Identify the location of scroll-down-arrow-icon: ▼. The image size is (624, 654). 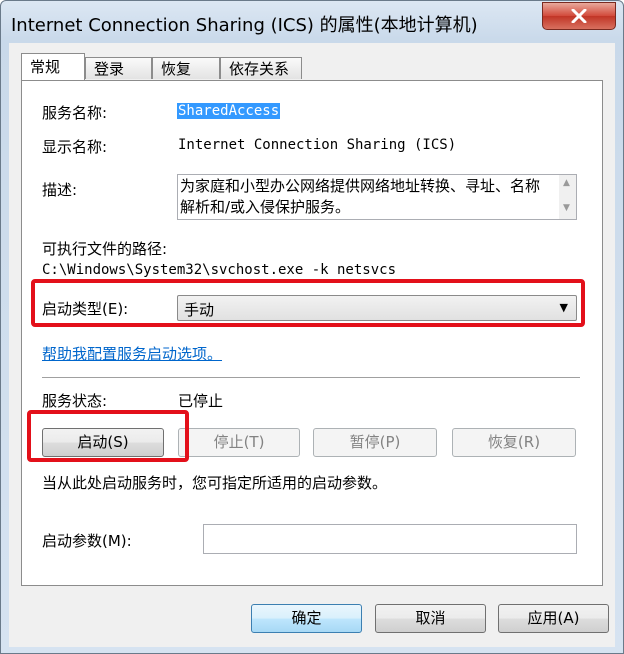
(566, 208).